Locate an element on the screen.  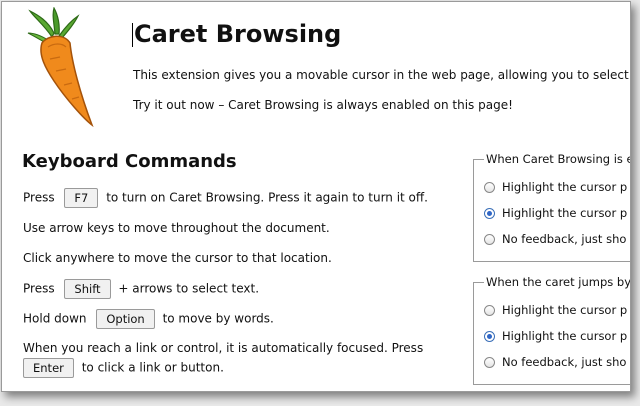
command-shift: Press Shift + arrows to select text. is located at coordinates (141, 289).